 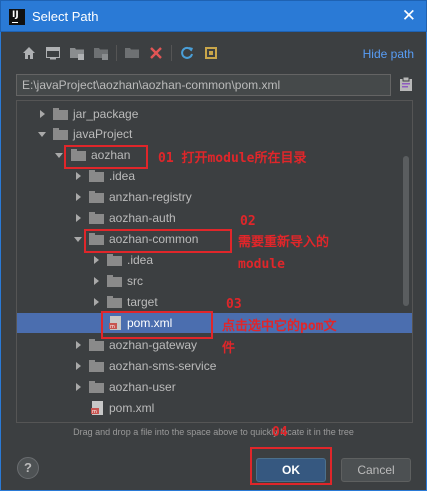 What do you see at coordinates (291, 466) in the screenshot?
I see `highlight-box-ok` at bounding box center [291, 466].